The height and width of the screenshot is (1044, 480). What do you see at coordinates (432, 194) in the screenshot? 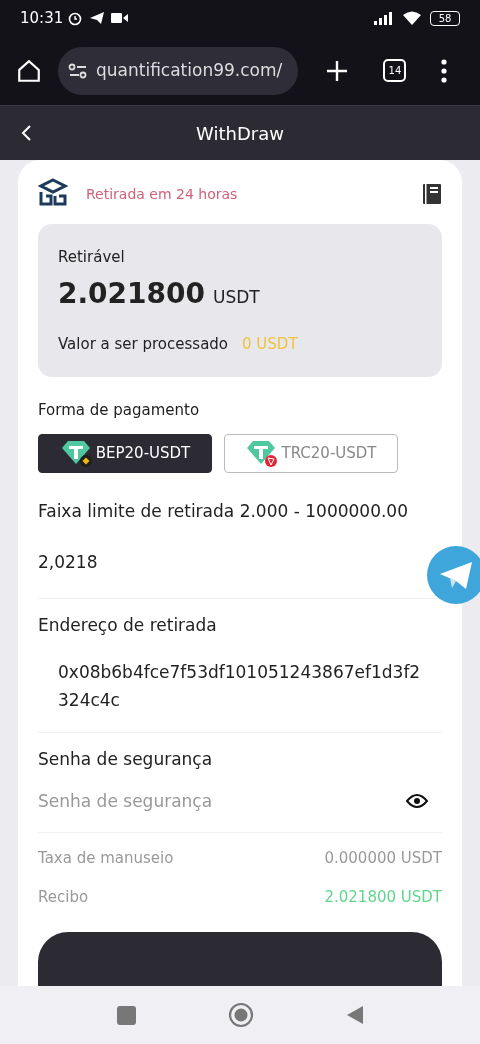
I see `book-icon` at bounding box center [432, 194].